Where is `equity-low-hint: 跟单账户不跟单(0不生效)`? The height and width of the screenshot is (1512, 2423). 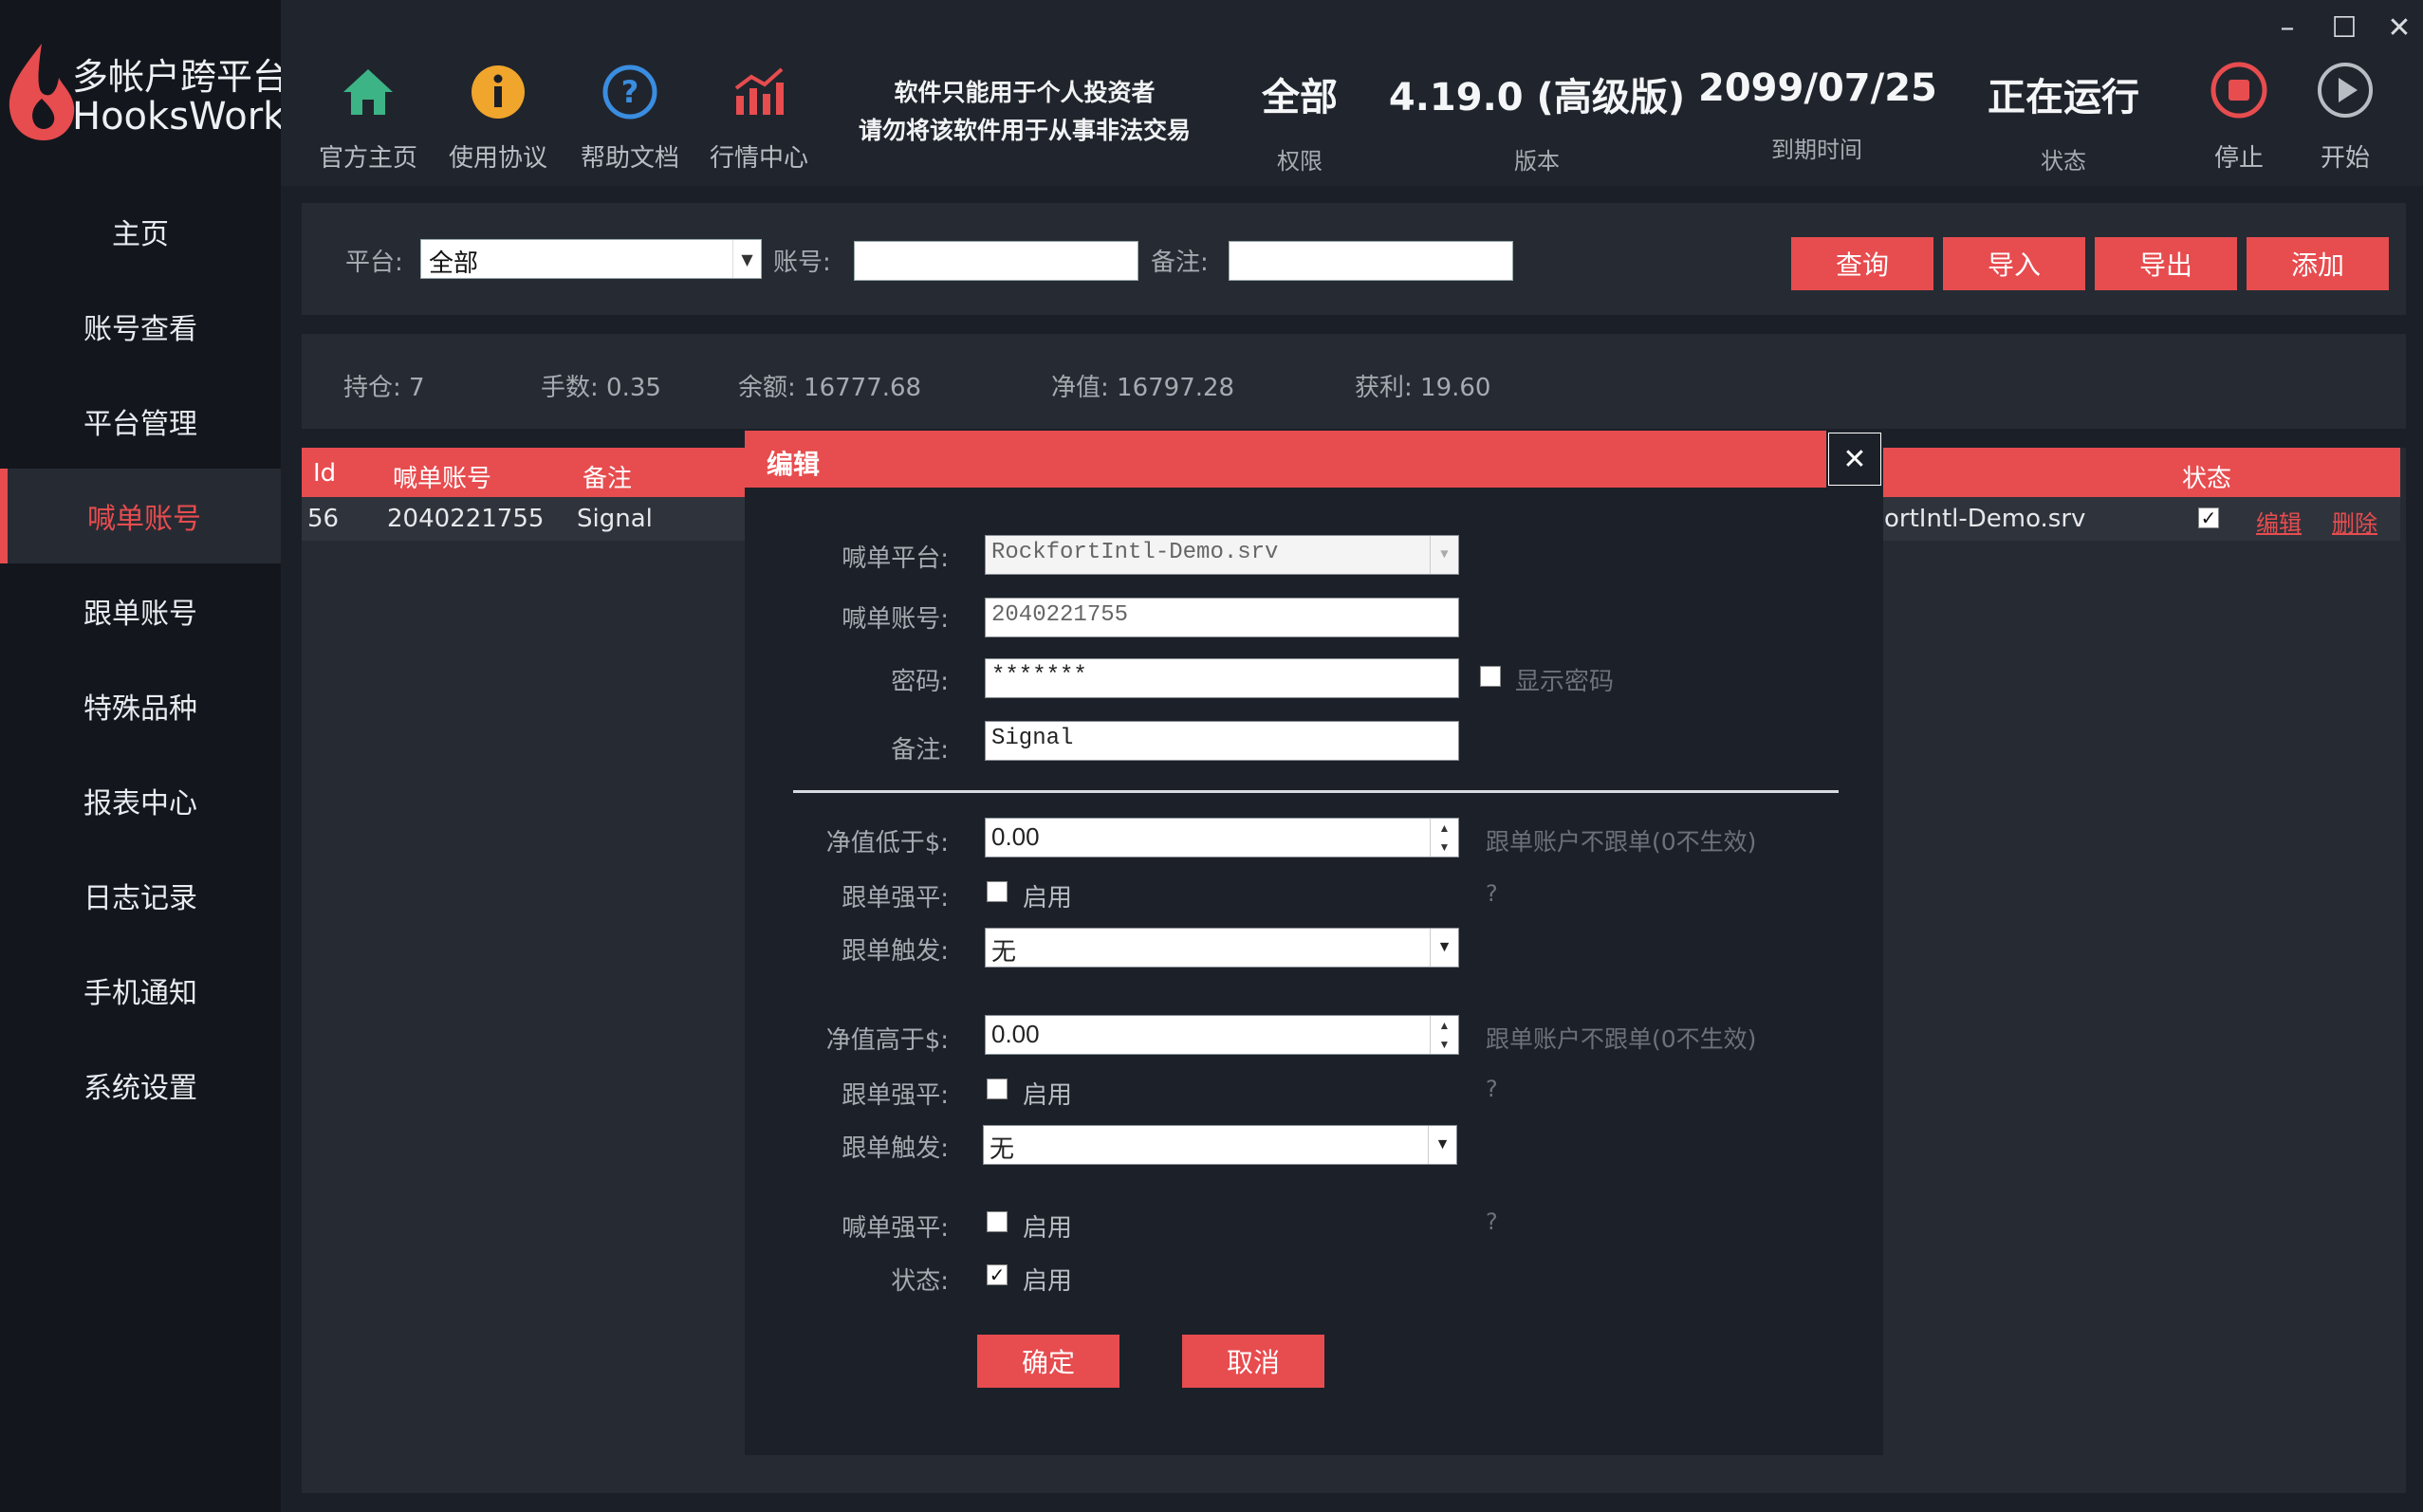
equity-low-hint: 跟单账户不跟单(0不生效) is located at coordinates (1622, 842).